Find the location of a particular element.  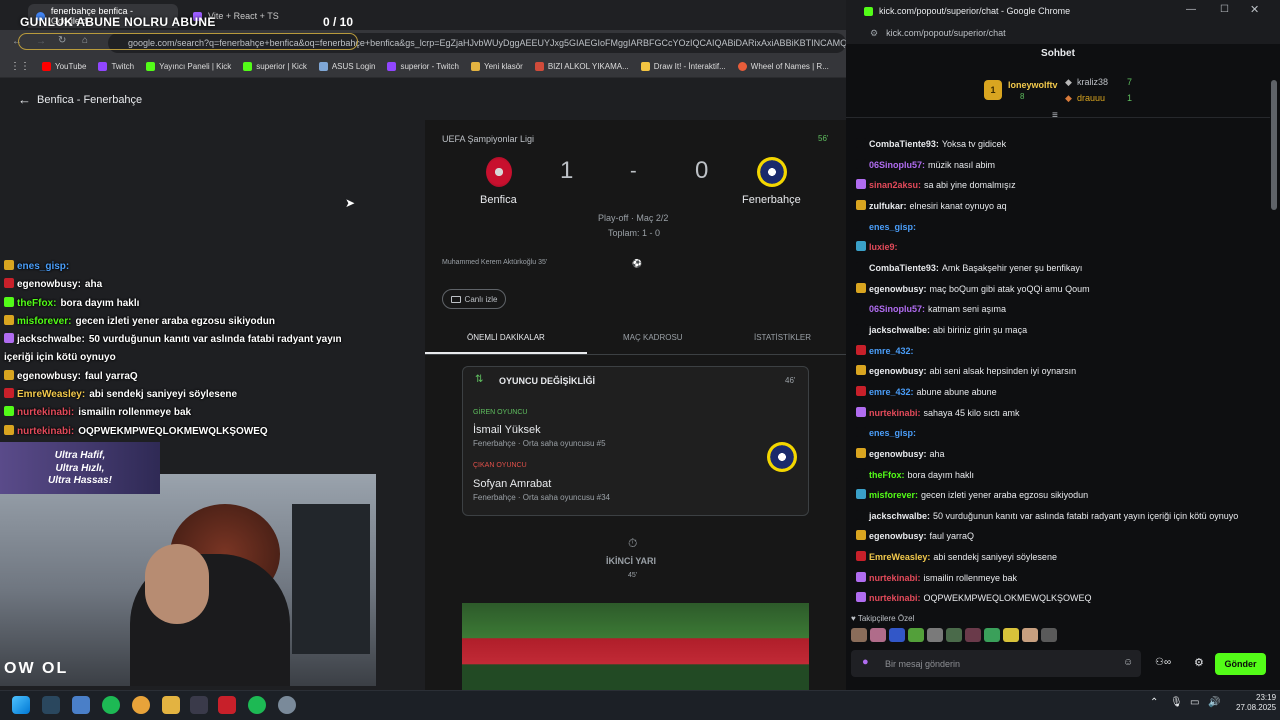

microphone-icon: 🎙 is located at coordinates (1176, 702).